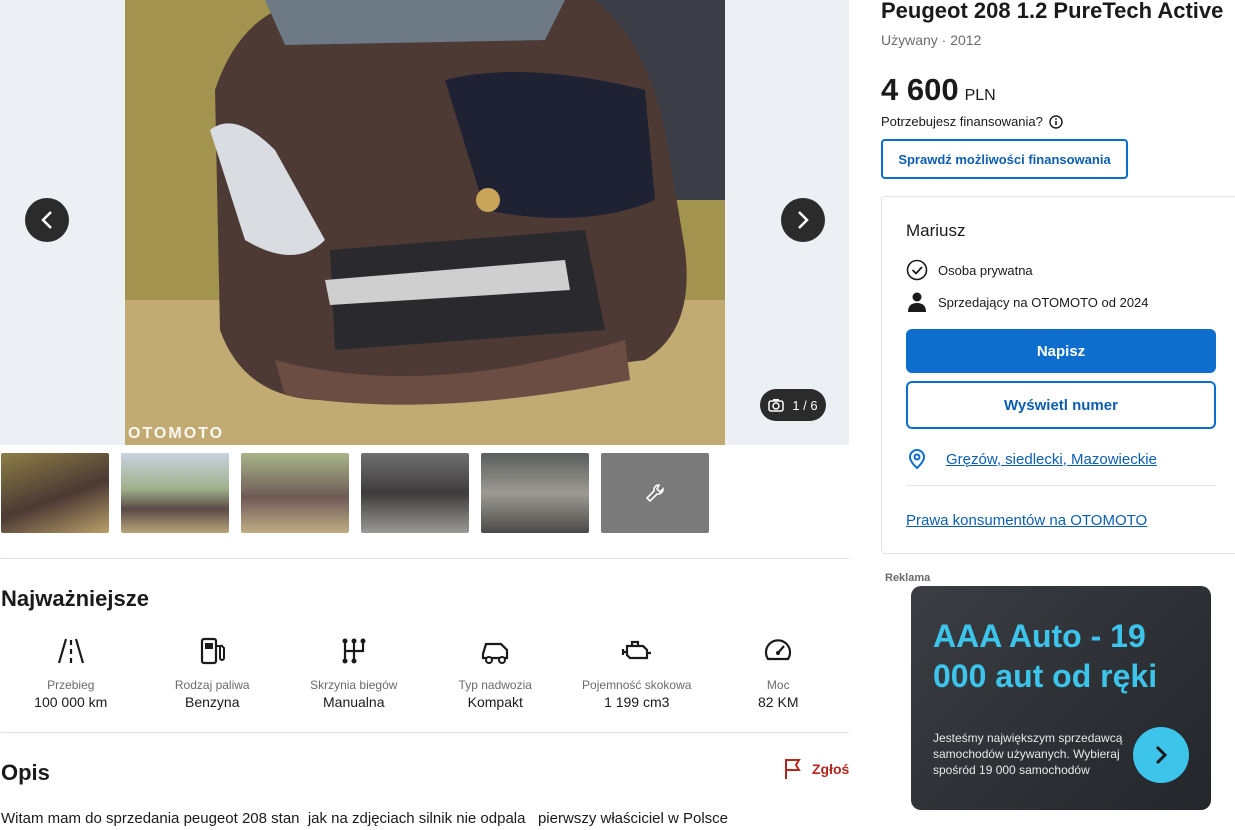 This screenshot has height=830, width=1235. I want to click on photo-counter-text: 1 / 6, so click(805, 405).